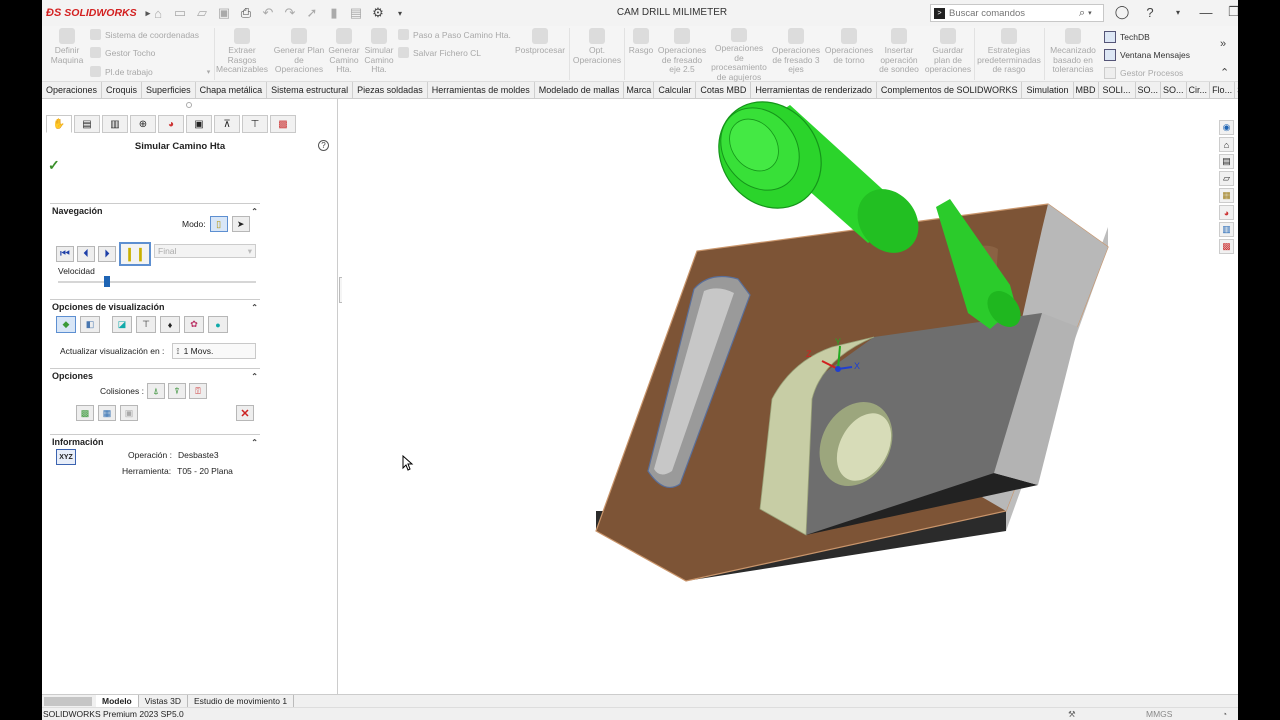 The height and width of the screenshot is (720, 1280). I want to click on design-library-icon: ▤, so click(1226, 161).